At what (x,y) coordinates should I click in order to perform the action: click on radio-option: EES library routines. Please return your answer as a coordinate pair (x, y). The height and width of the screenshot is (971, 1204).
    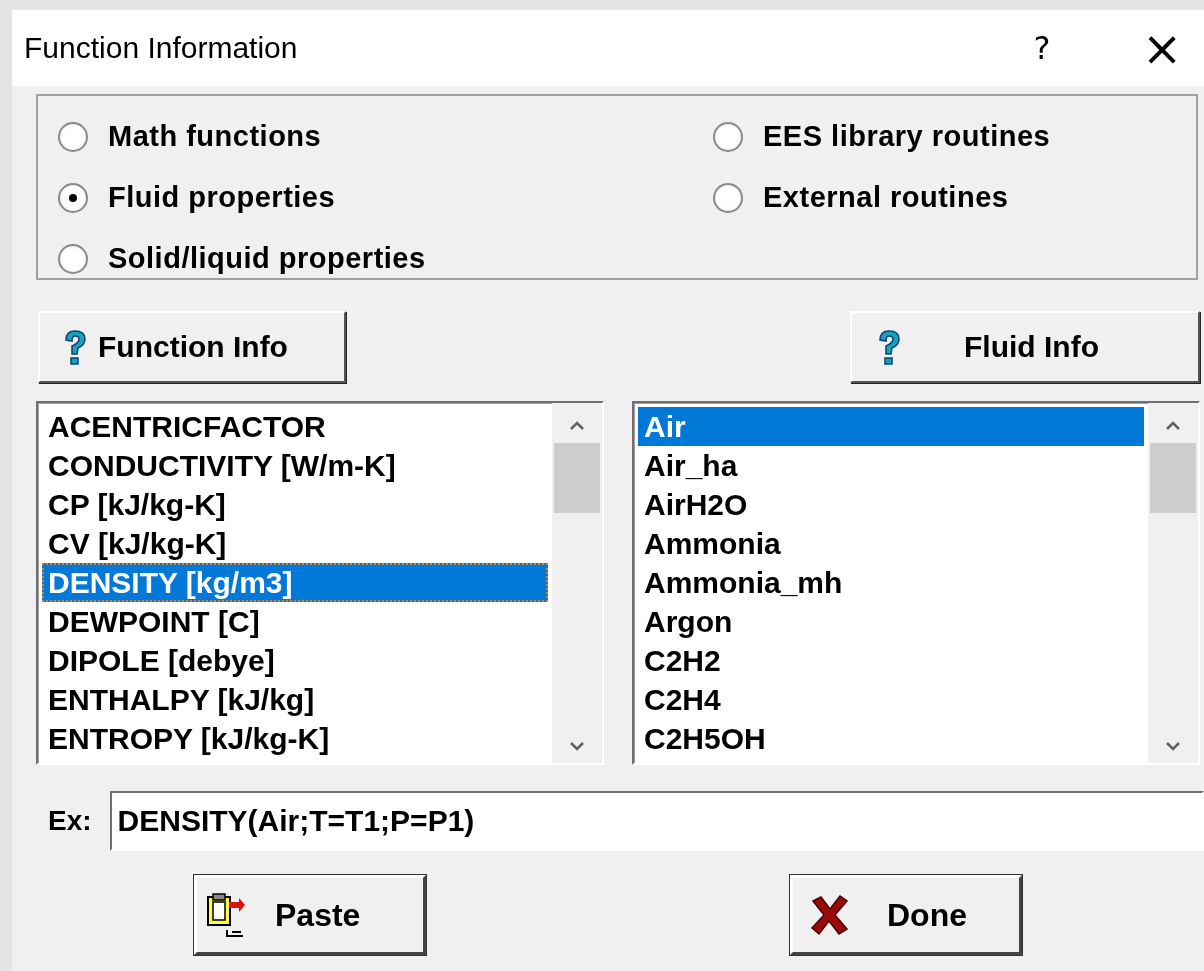
    Looking at the image, I should click on (954, 136).